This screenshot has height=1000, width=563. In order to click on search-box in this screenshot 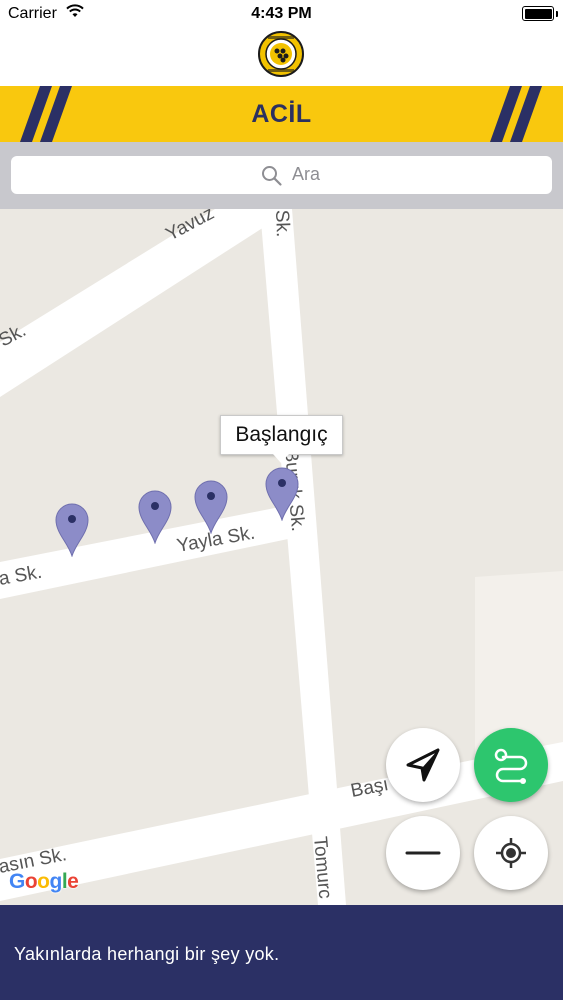, I will do `click(281, 175)`.